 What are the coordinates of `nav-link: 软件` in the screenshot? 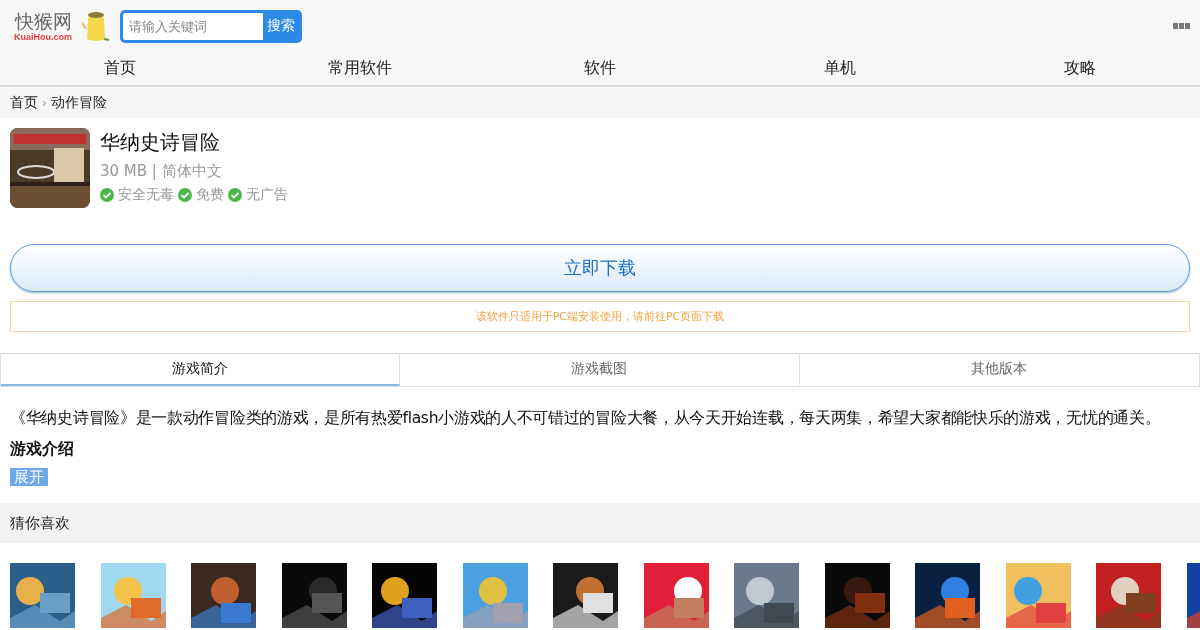 It's located at (600, 68).